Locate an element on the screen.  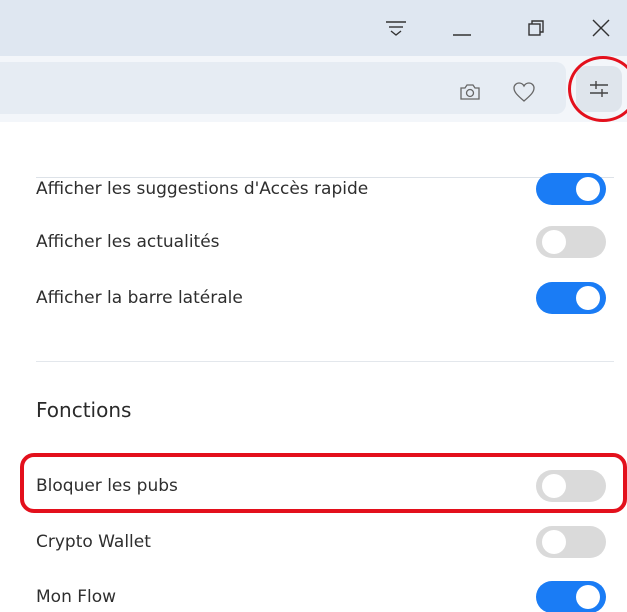
setting-label: Afficher les suggestions d'Accès rapide is located at coordinates (202, 189).